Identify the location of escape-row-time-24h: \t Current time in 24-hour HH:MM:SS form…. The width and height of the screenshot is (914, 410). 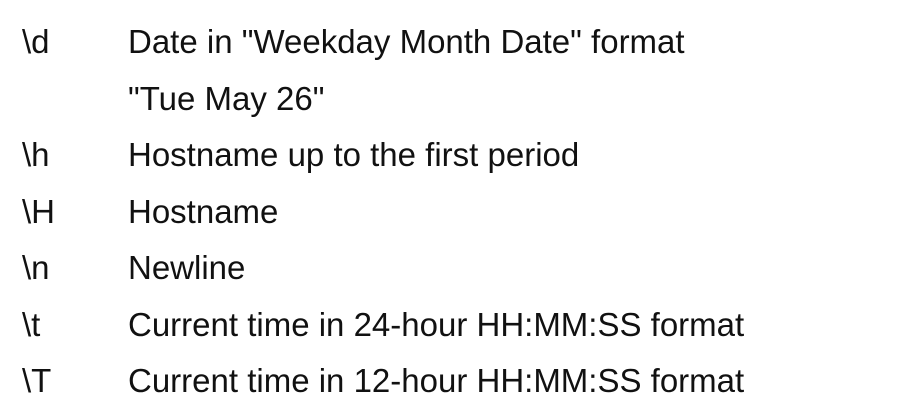
(462, 325).